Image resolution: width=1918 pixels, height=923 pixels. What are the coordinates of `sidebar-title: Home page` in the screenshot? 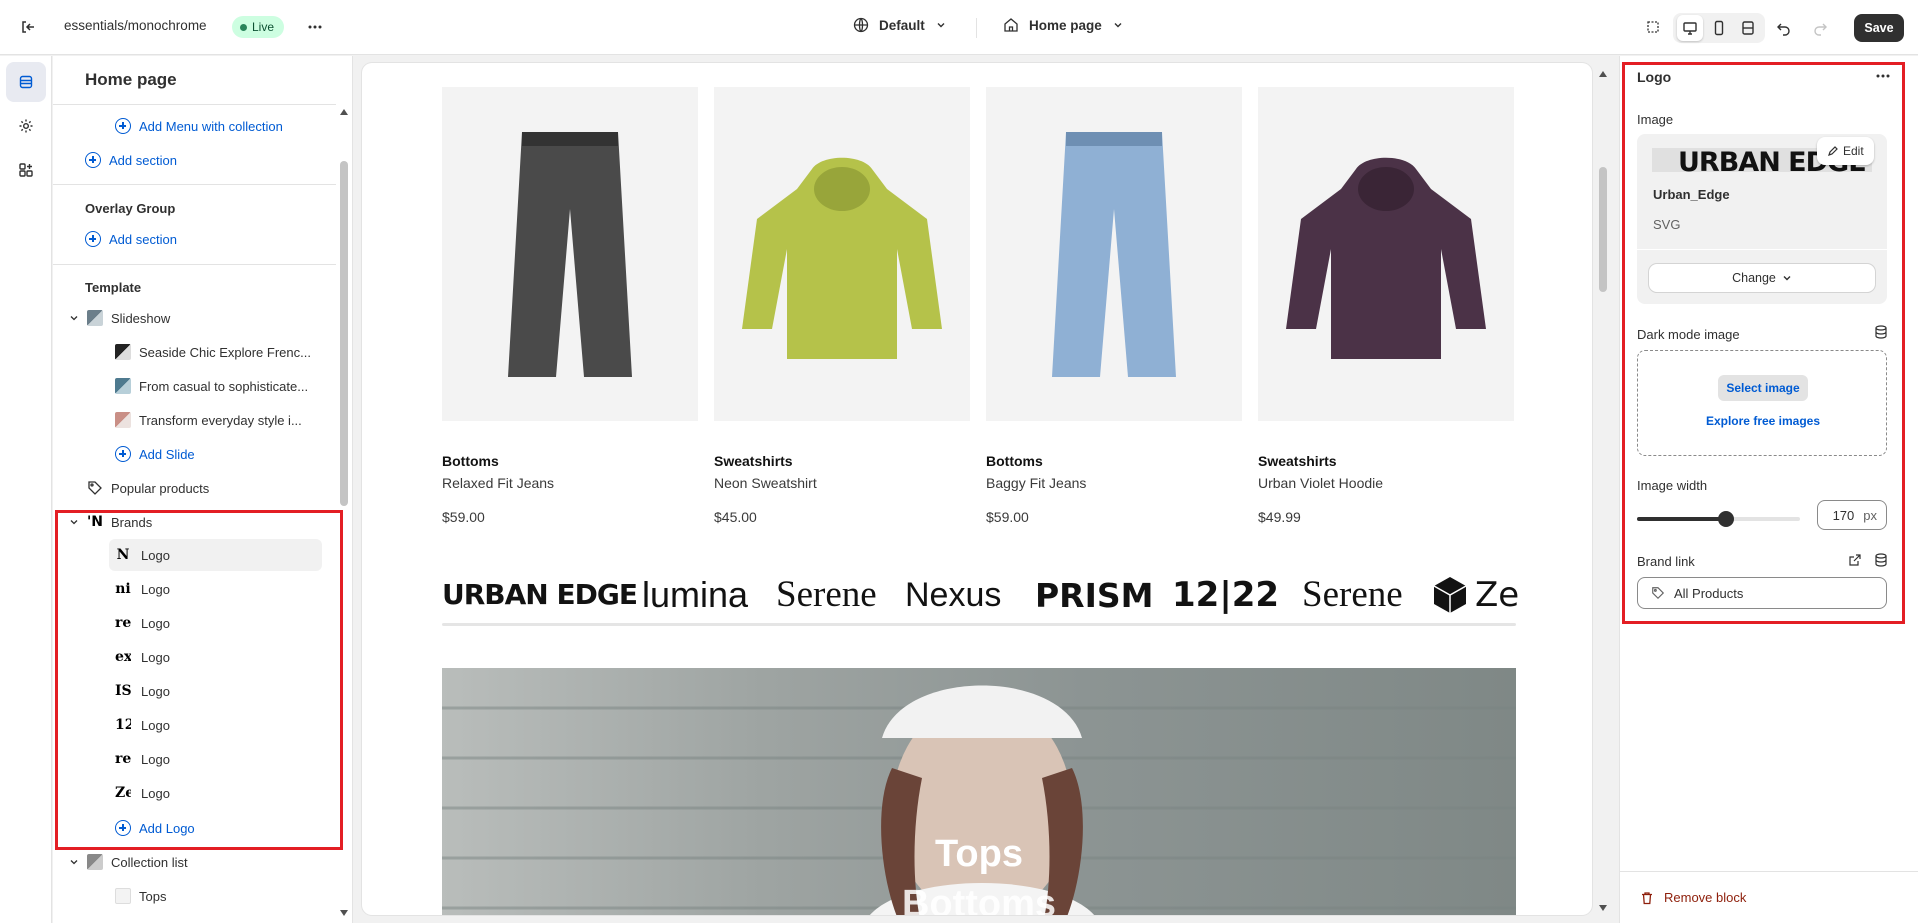 It's located at (131, 79).